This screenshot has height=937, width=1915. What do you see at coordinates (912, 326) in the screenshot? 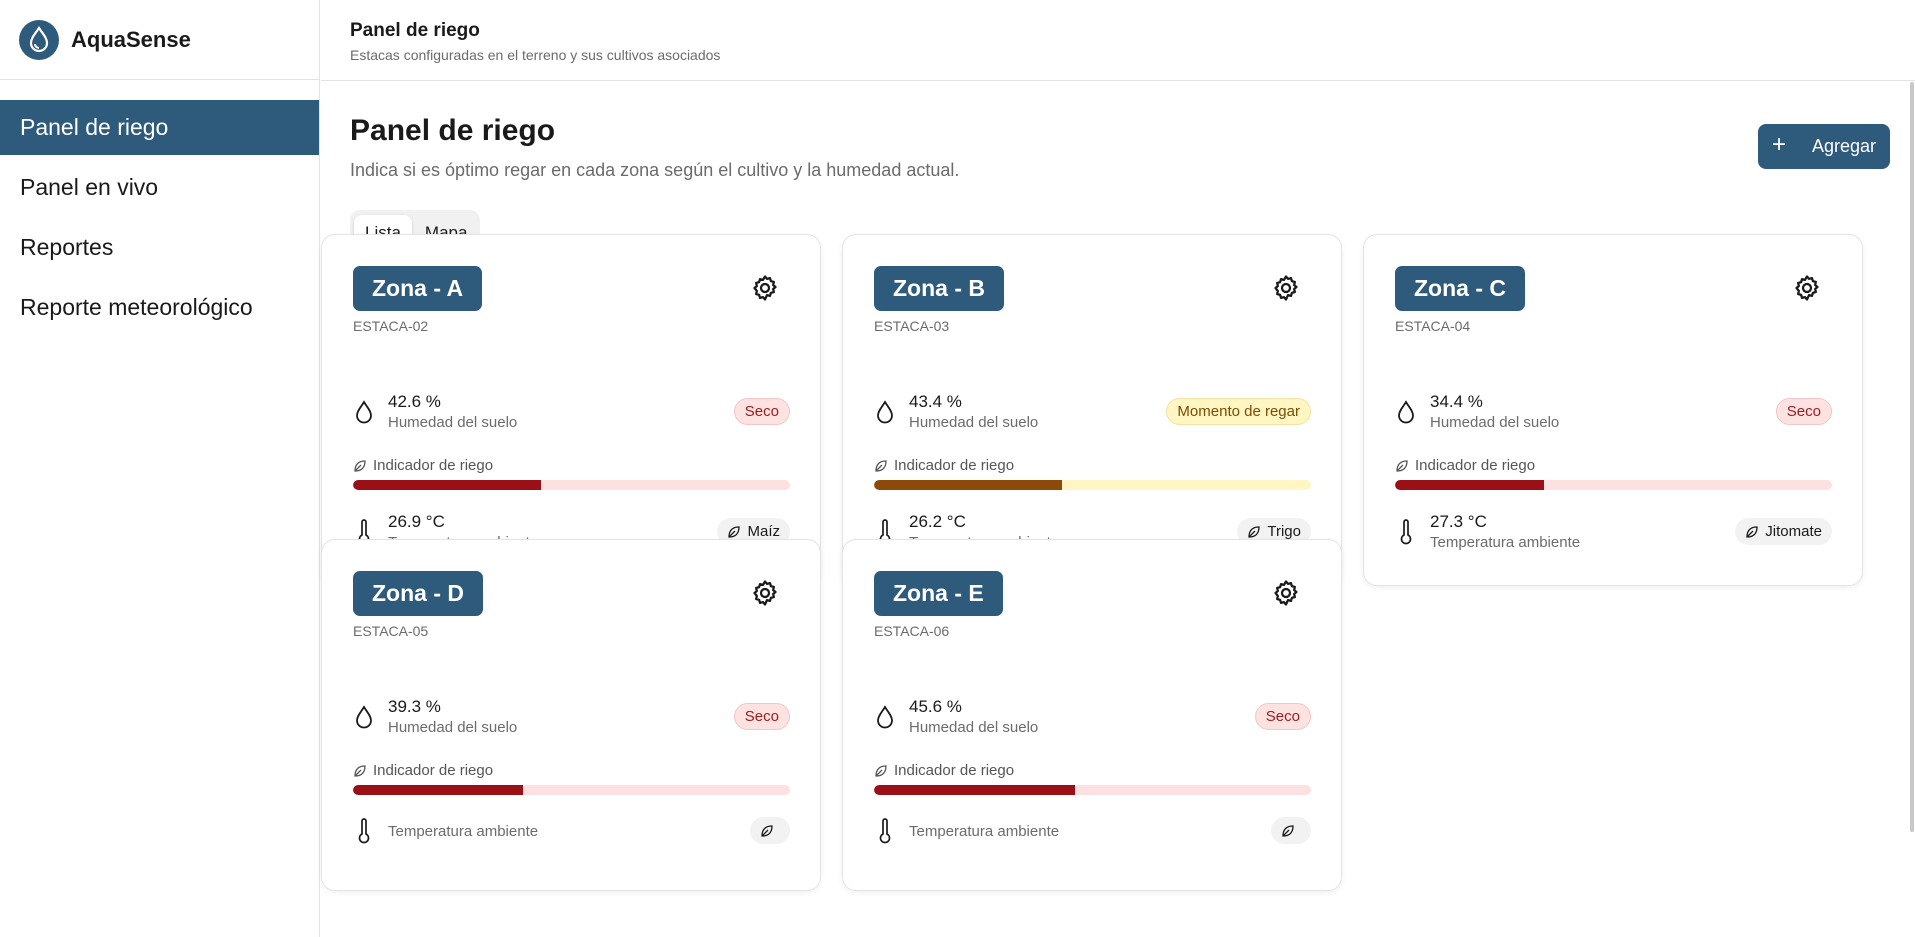
I see `stake-id: ESTACA-03` at bounding box center [912, 326].